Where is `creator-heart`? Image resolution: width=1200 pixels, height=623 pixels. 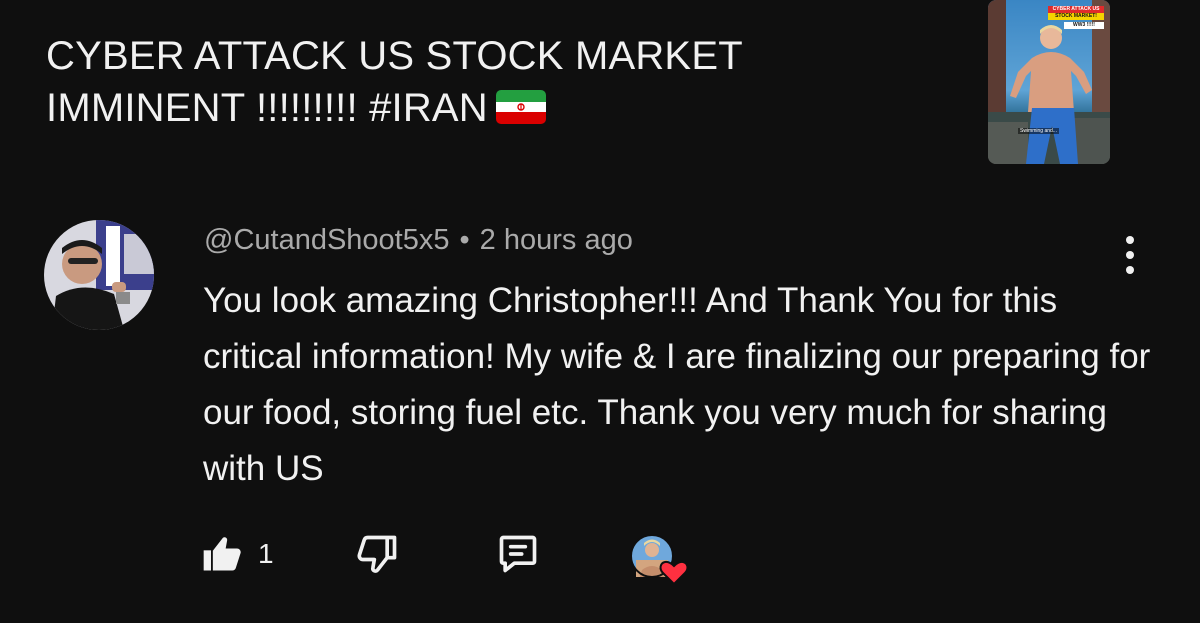
creator-heart is located at coordinates (660, 559).